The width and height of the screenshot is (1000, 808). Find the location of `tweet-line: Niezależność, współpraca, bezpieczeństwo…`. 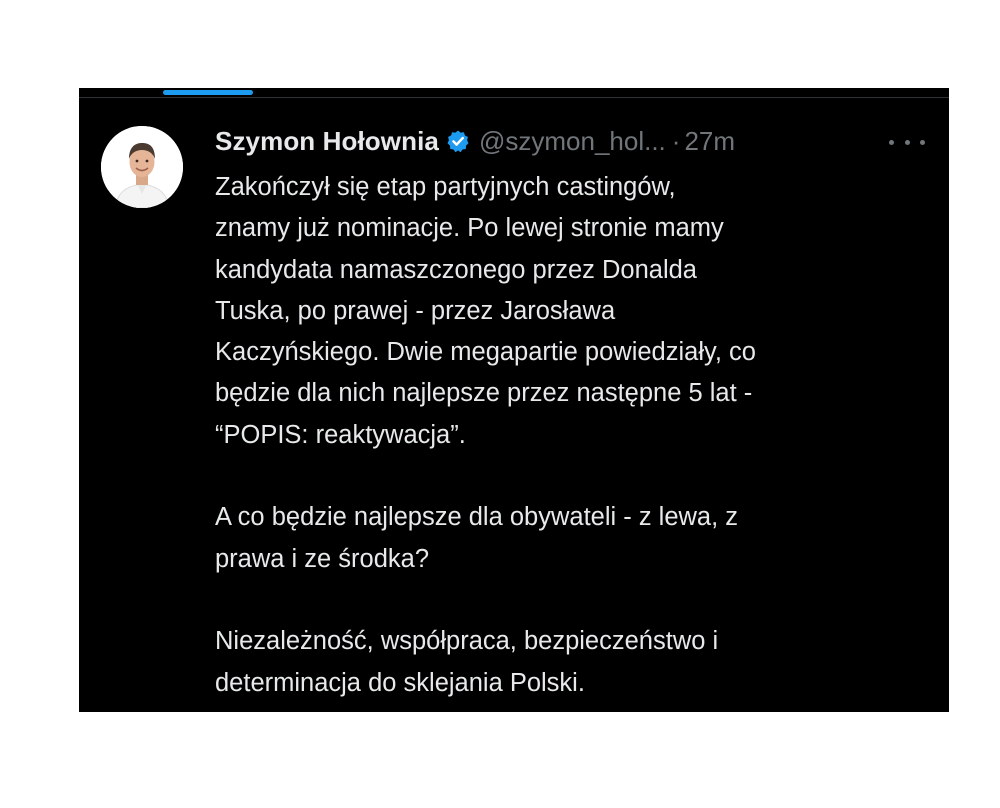

tweet-line: Niezależność, współpraca, bezpieczeństwo… is located at coordinates (467, 641).